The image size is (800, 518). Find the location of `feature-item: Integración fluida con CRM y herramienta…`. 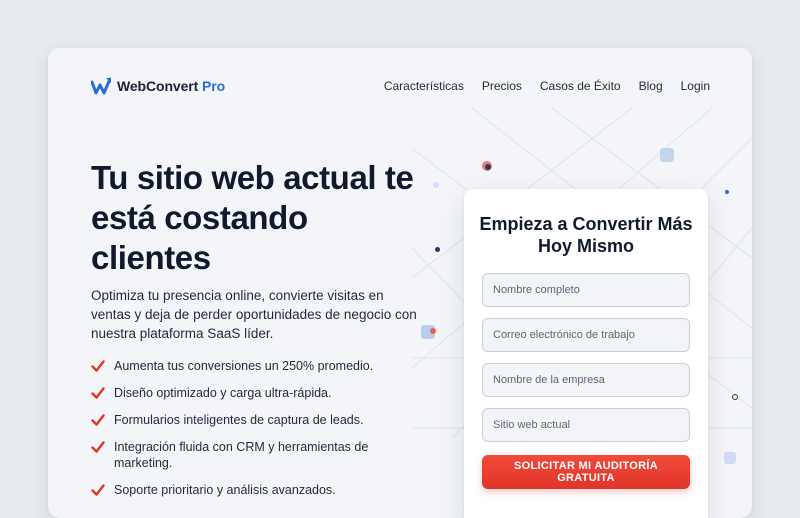

feature-item: Integración fluida con CRM y herramienta… is located at coordinates (251, 455).